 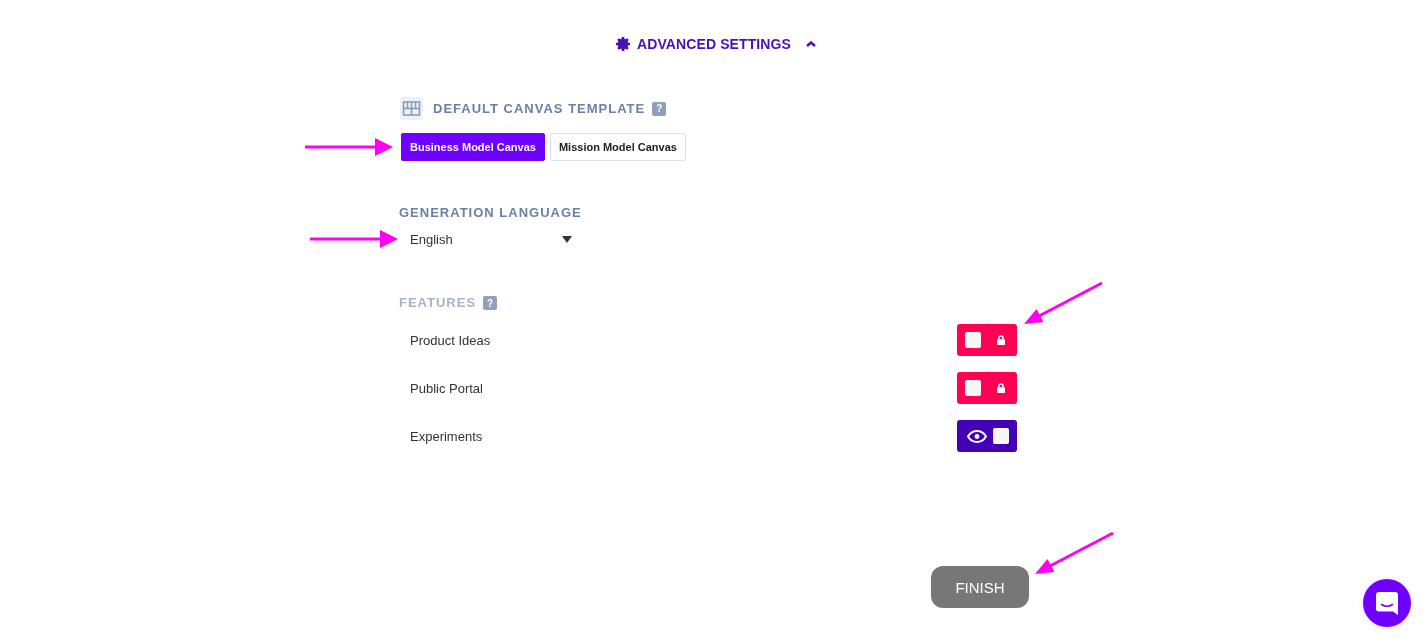 What do you see at coordinates (810, 44) in the screenshot?
I see `chevron-icon` at bounding box center [810, 44].